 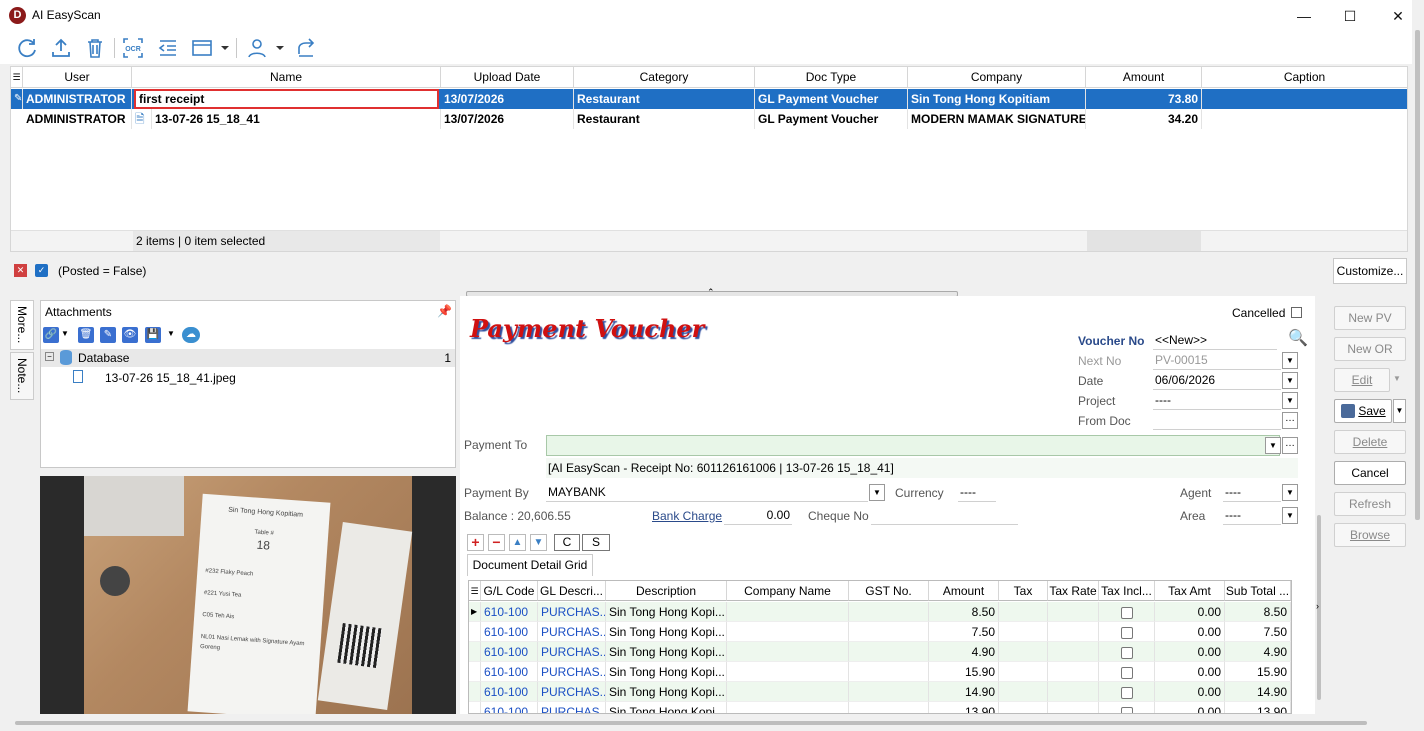 What do you see at coordinates (1144, 99) in the screenshot?
I see `cell-amount: 73.80` at bounding box center [1144, 99].